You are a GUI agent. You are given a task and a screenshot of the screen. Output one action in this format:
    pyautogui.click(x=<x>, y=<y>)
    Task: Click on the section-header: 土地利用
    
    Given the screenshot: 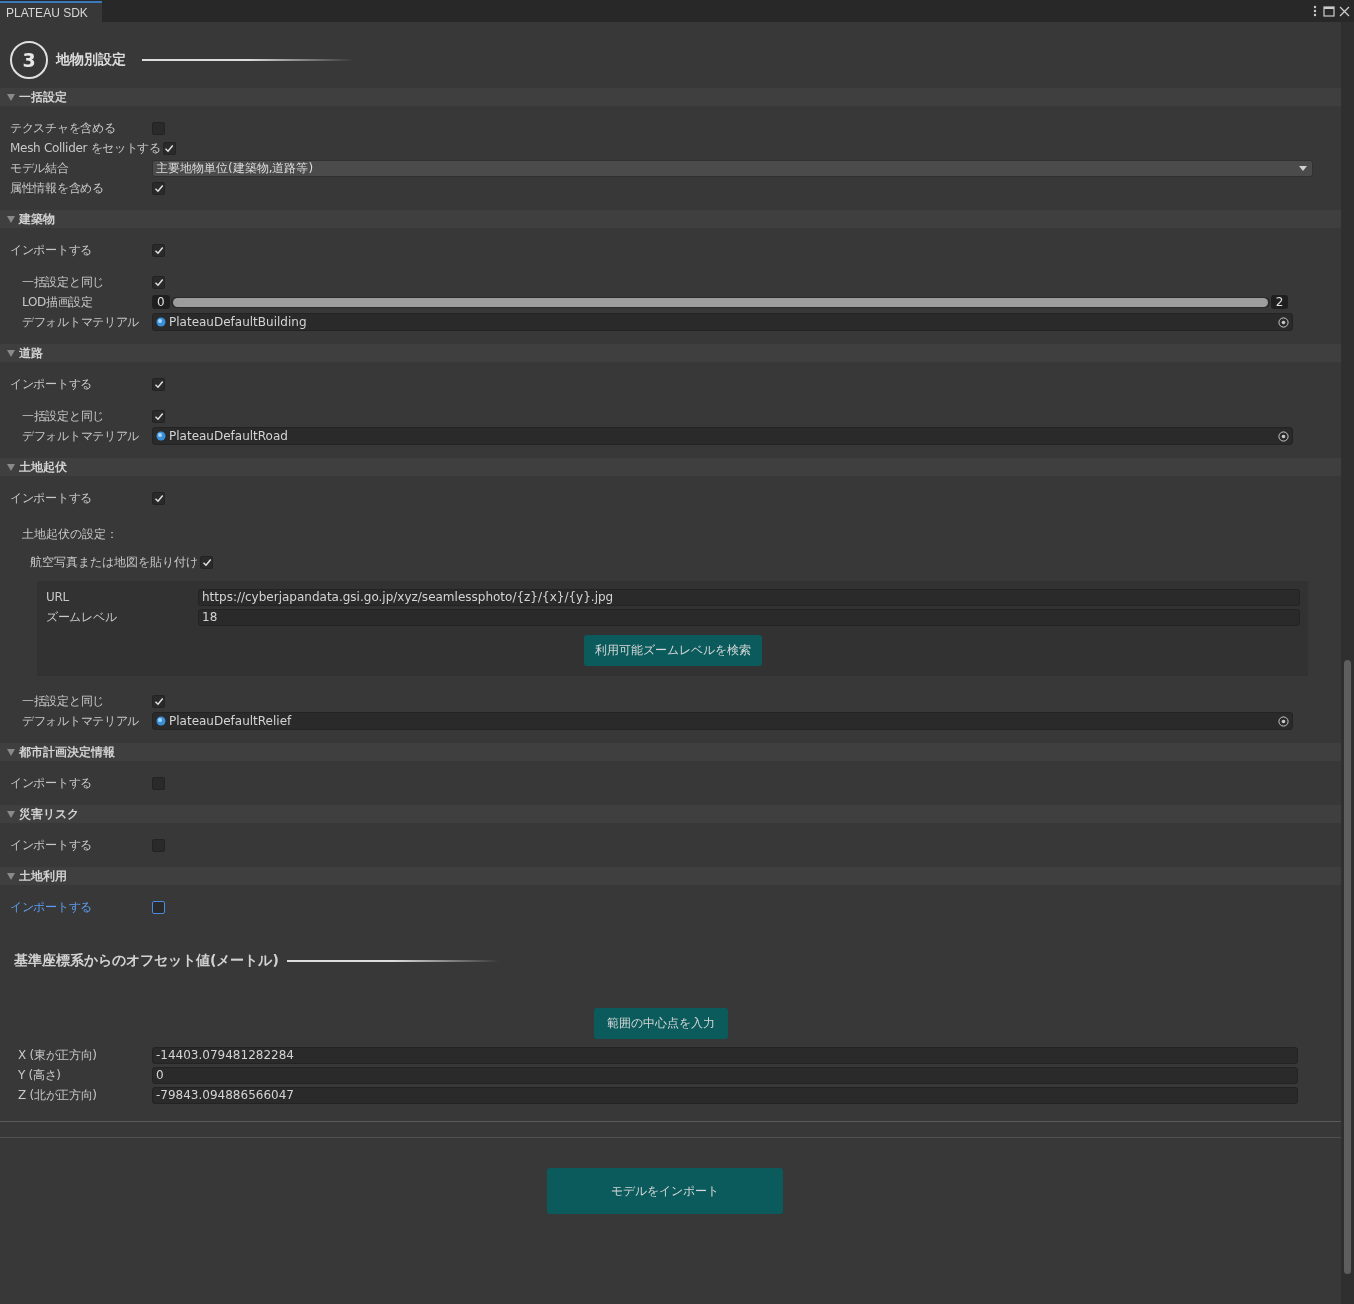 What is the action you would take?
    pyautogui.click(x=670, y=876)
    